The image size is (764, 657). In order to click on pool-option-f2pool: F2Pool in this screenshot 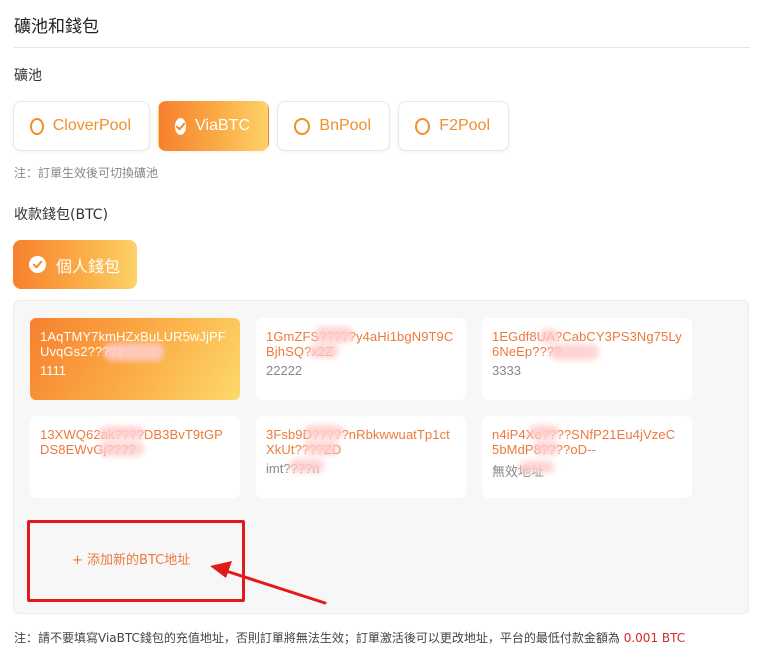, I will do `click(453, 126)`.